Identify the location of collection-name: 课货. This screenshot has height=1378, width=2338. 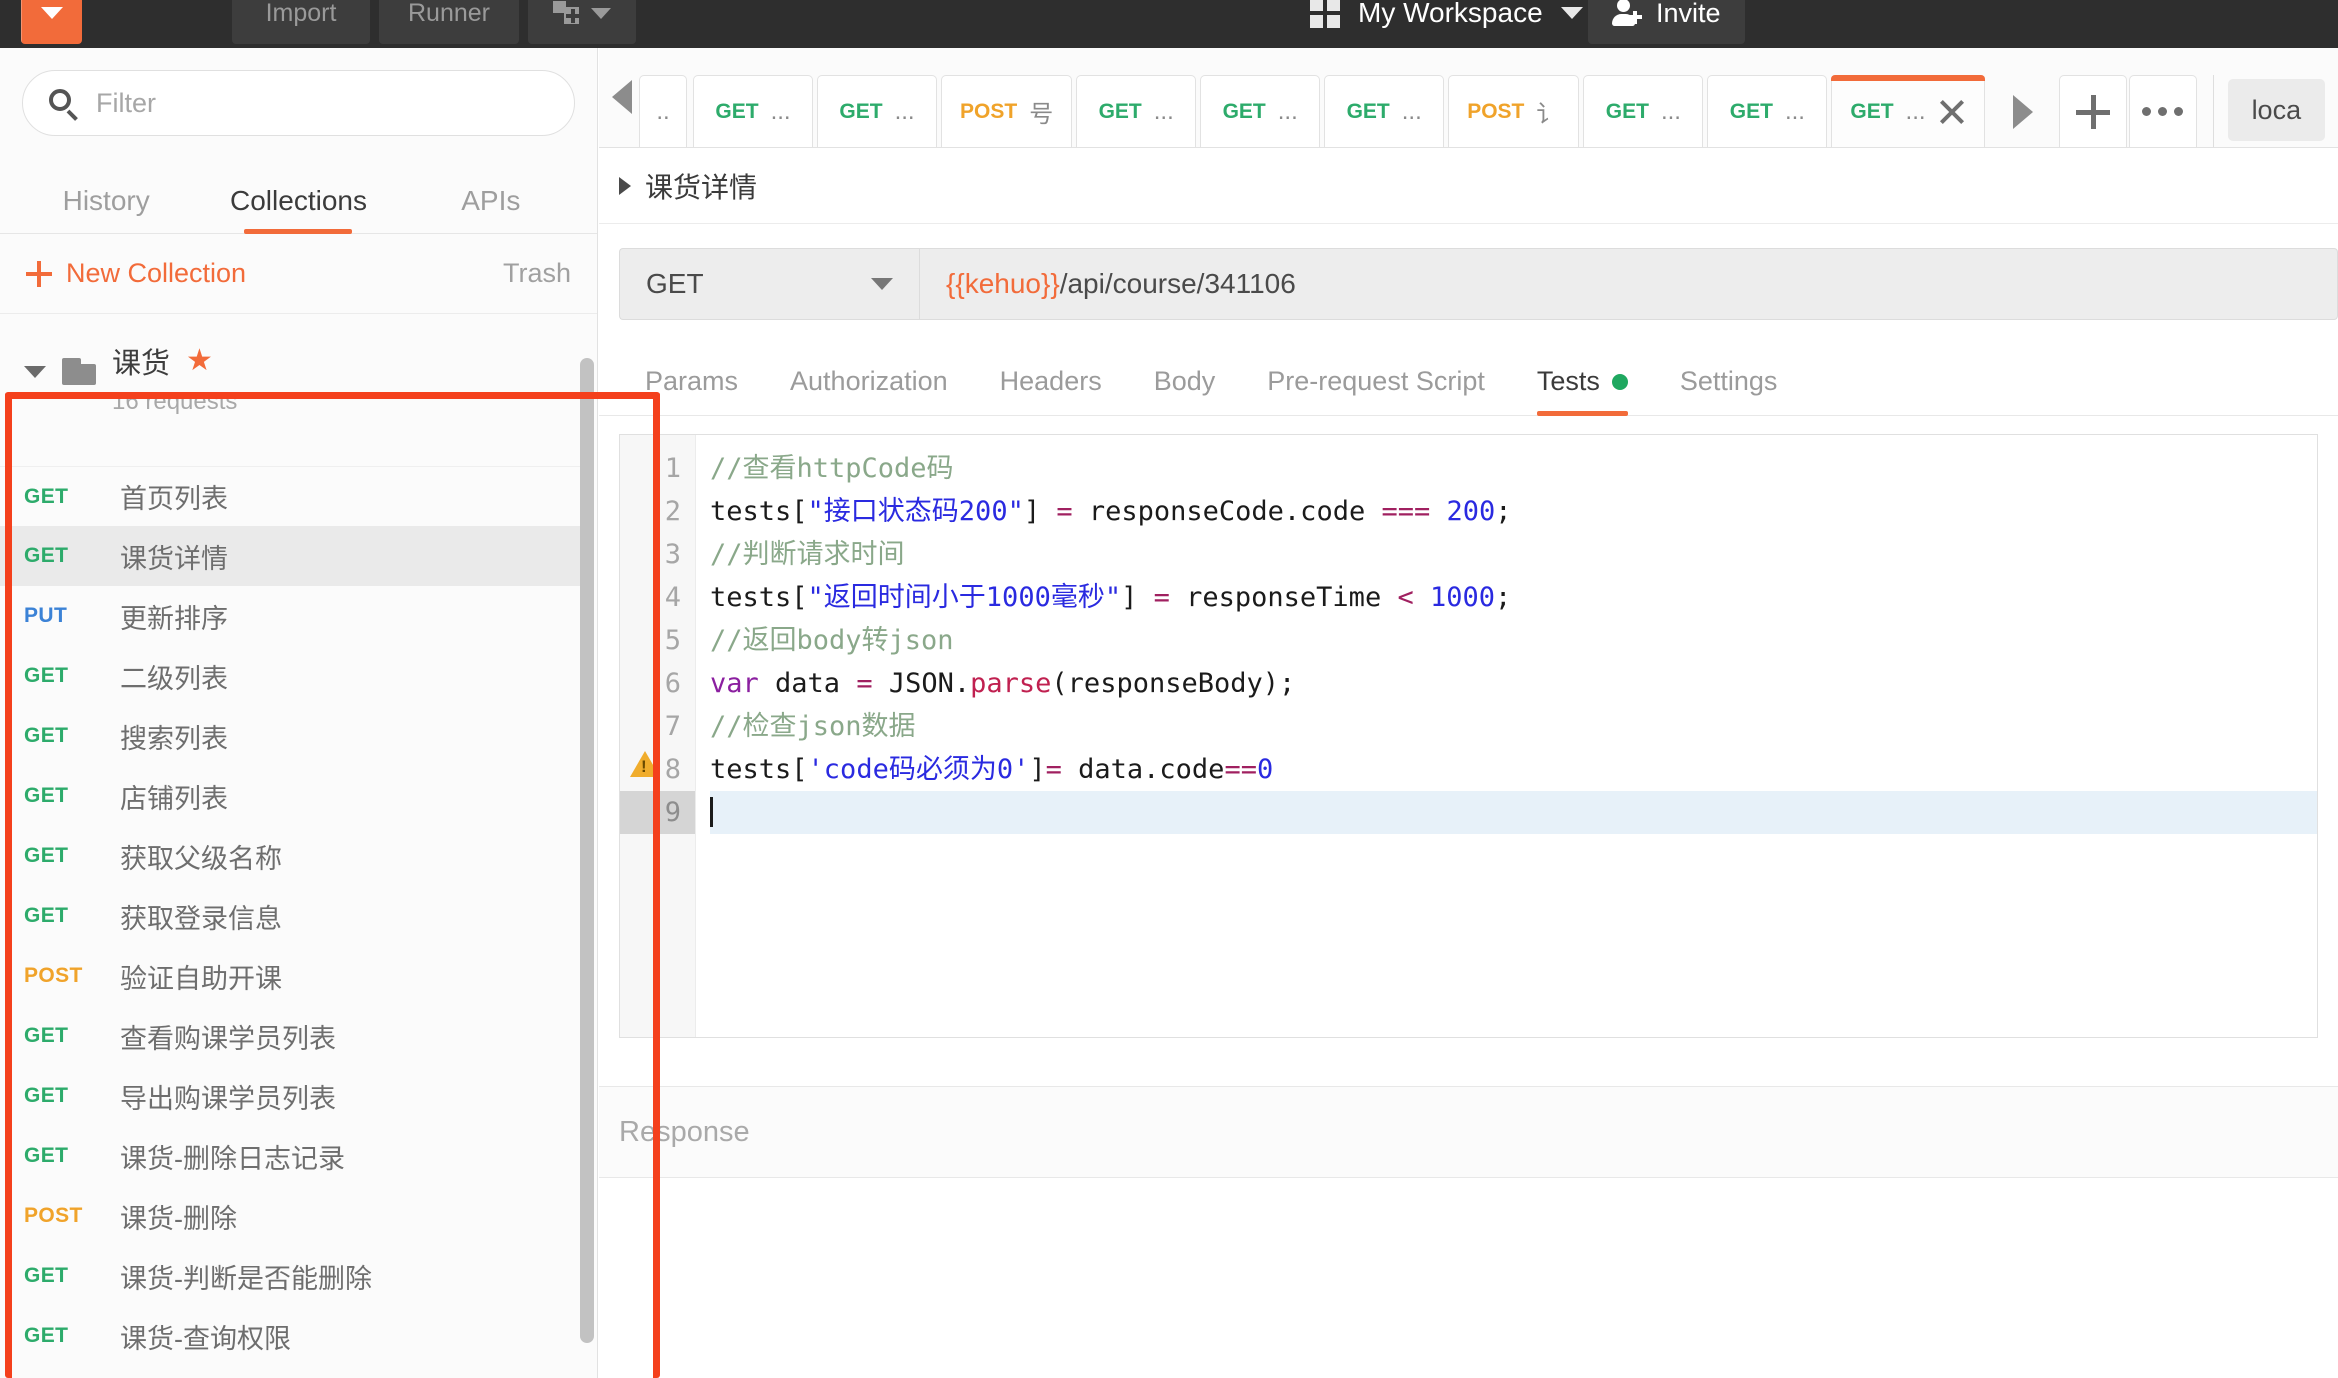
(141, 364).